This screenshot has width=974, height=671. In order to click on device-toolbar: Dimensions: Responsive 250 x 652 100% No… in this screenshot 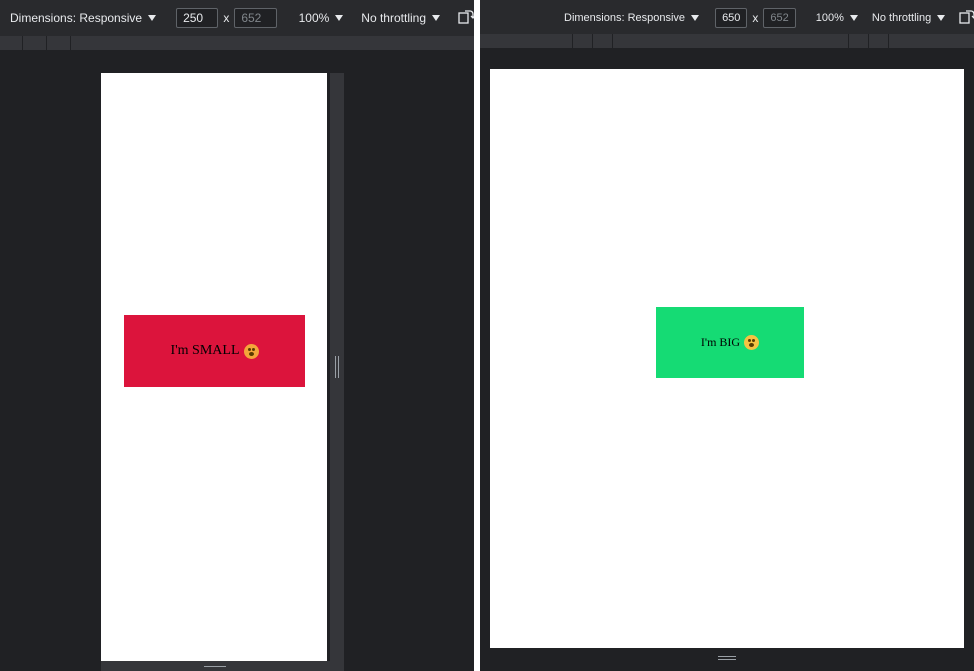, I will do `click(237, 18)`.